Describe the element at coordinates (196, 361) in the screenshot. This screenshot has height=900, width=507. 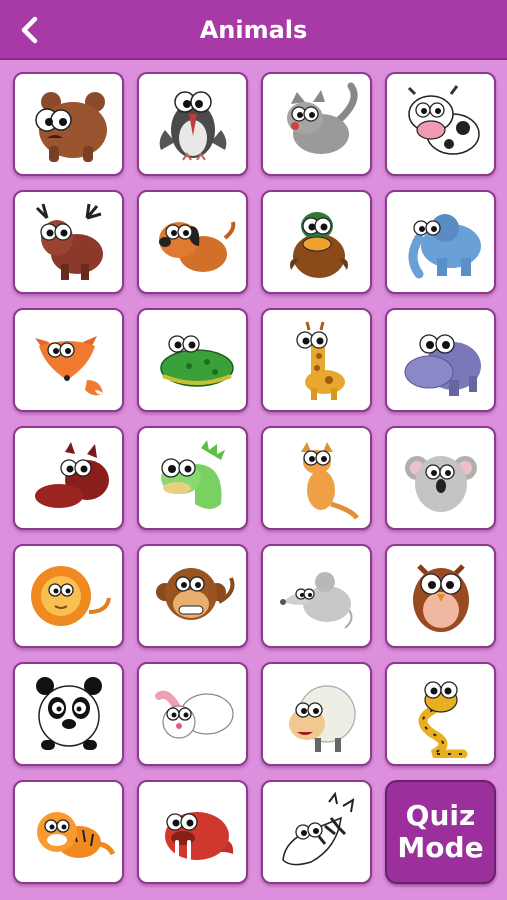
I see `frog-icon` at that location.